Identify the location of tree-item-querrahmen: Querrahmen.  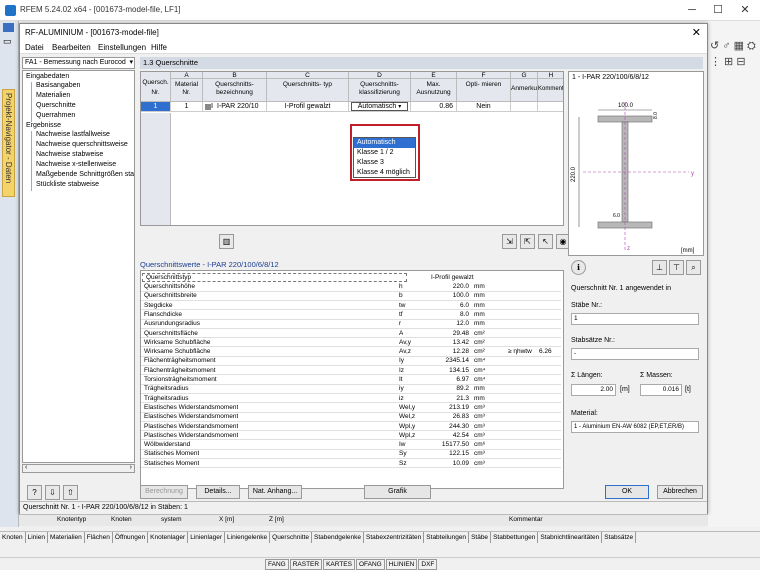
(55, 115).